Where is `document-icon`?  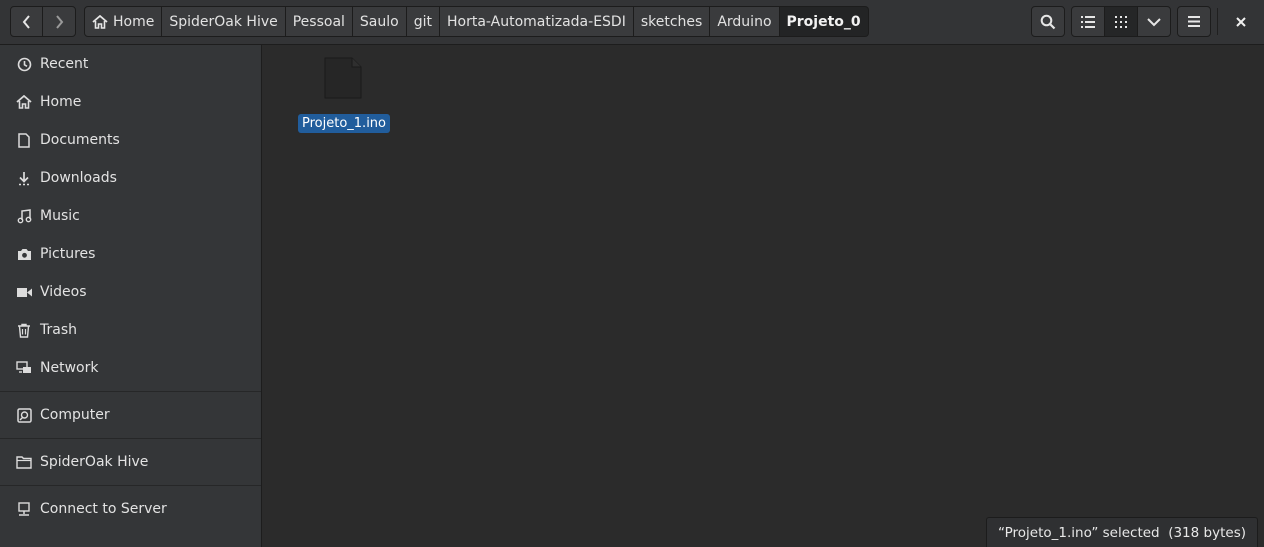 document-icon is located at coordinates (24, 140).